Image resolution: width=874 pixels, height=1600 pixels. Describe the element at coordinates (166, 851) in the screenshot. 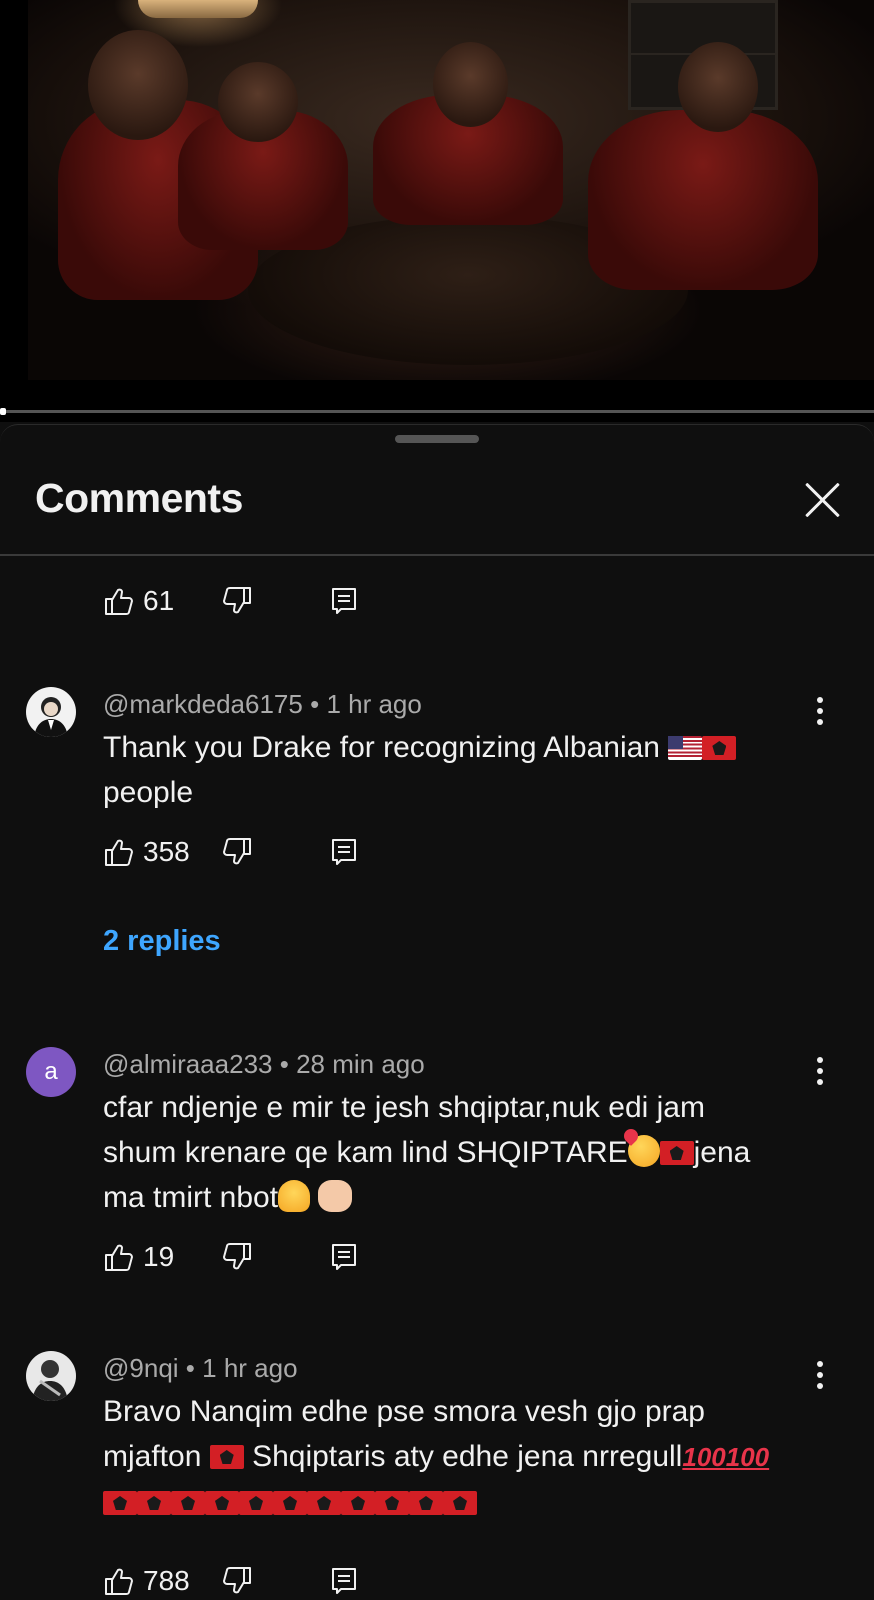

I see `like-count: 358` at that location.